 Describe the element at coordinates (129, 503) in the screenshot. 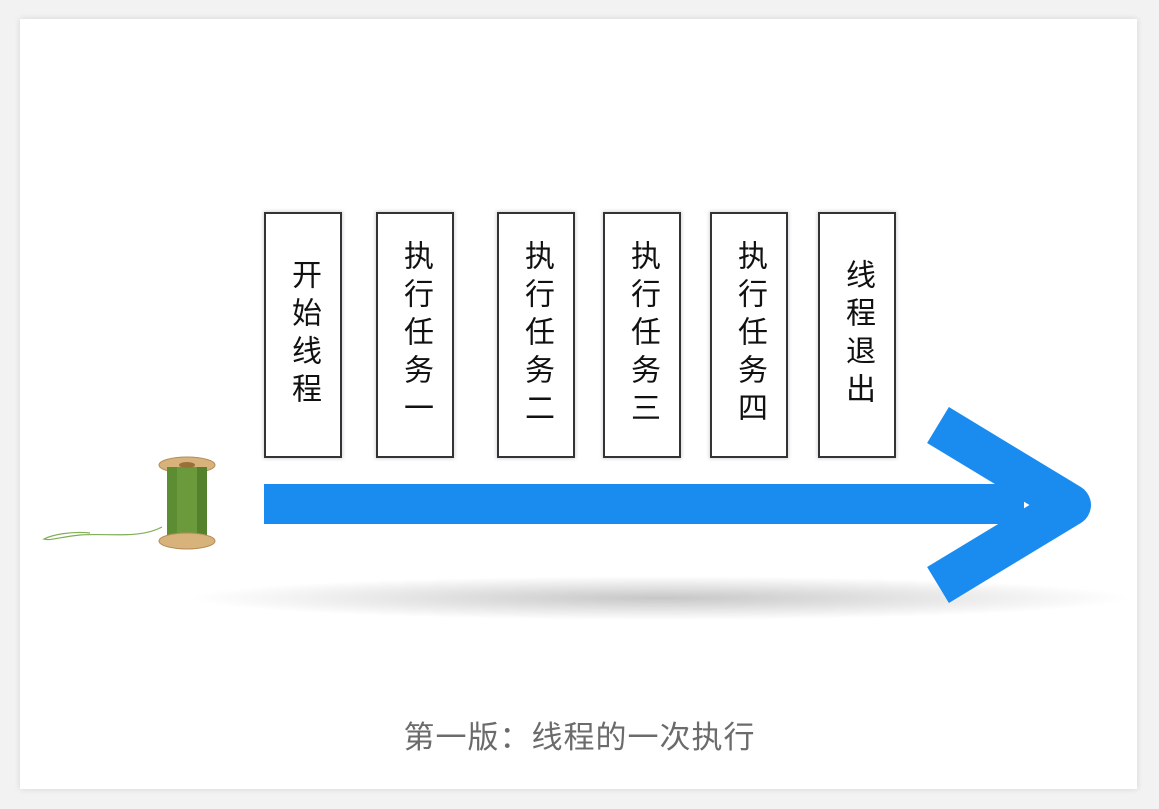

I see `thread-spool-icon` at that location.